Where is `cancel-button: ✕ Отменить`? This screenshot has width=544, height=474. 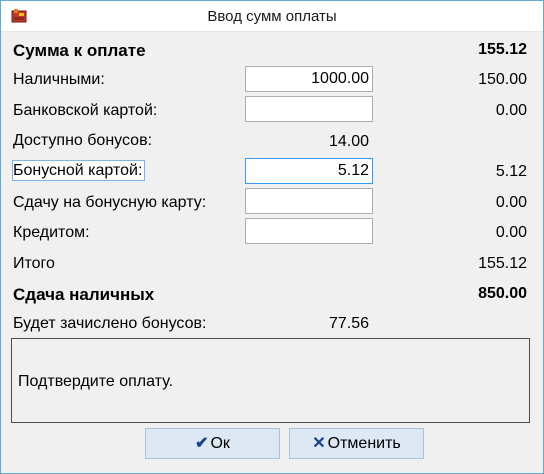
cancel-button: ✕ Отменить is located at coordinates (356, 443).